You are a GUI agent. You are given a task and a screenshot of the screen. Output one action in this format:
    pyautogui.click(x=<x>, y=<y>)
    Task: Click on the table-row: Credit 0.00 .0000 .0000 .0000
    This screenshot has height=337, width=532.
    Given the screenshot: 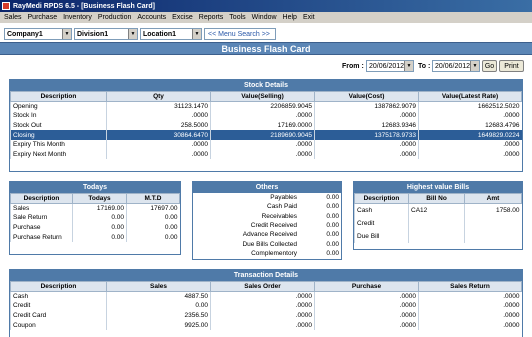 What is the action you would take?
    pyautogui.click(x=266, y=306)
    